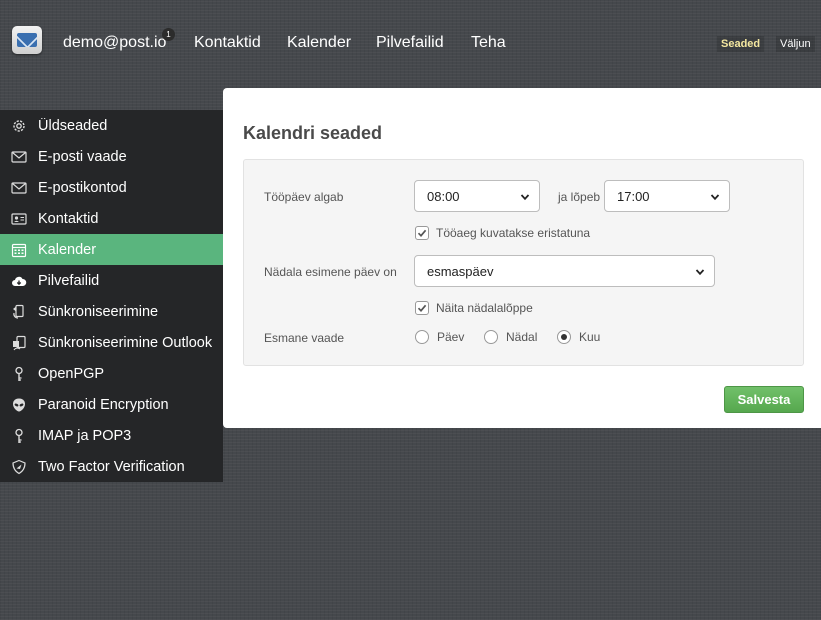 Image resolution: width=821 pixels, height=620 pixels. What do you see at coordinates (564, 271) in the screenshot?
I see `week-start-select: esmaspäev` at bounding box center [564, 271].